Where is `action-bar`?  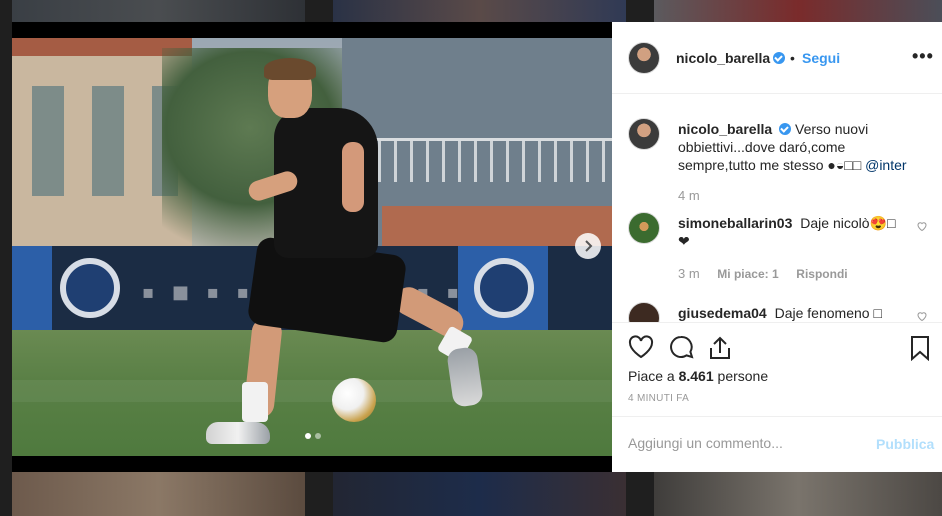
action-bar is located at coordinates (777, 346).